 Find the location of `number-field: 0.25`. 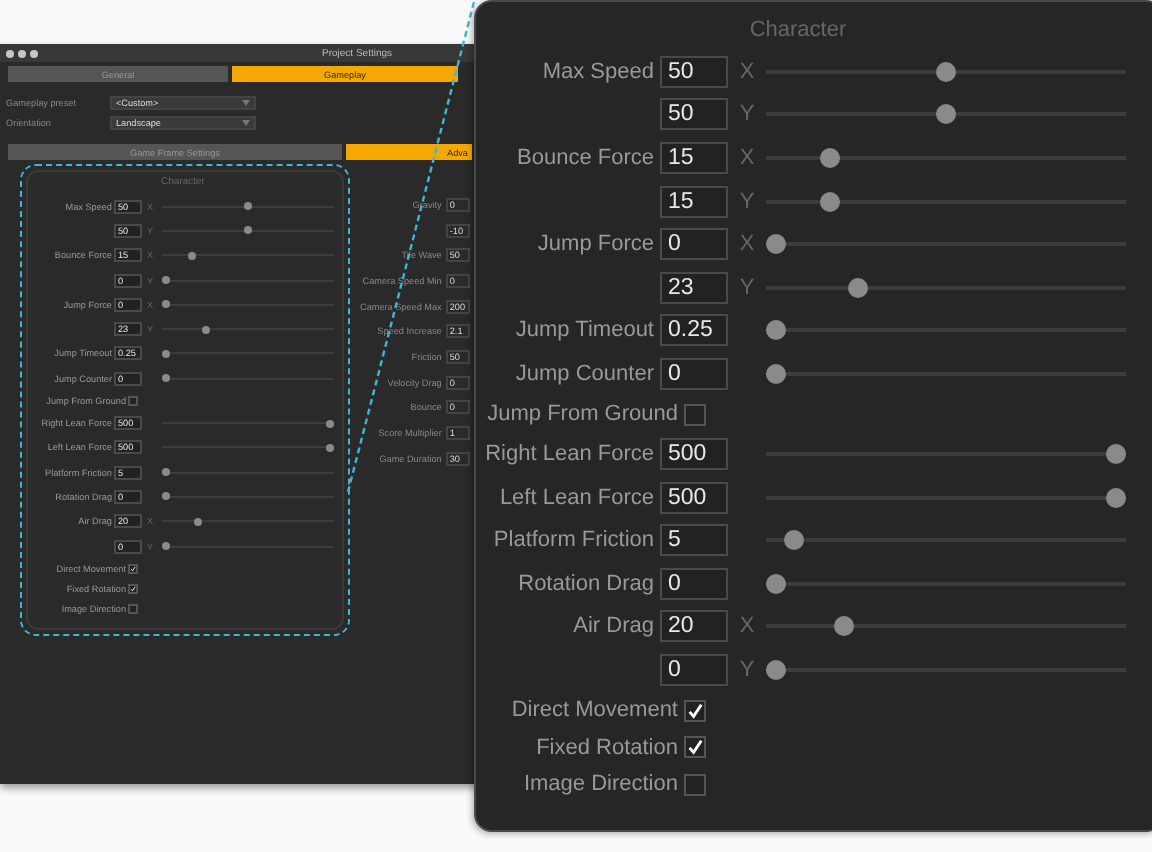

number-field: 0.25 is located at coordinates (694, 330).